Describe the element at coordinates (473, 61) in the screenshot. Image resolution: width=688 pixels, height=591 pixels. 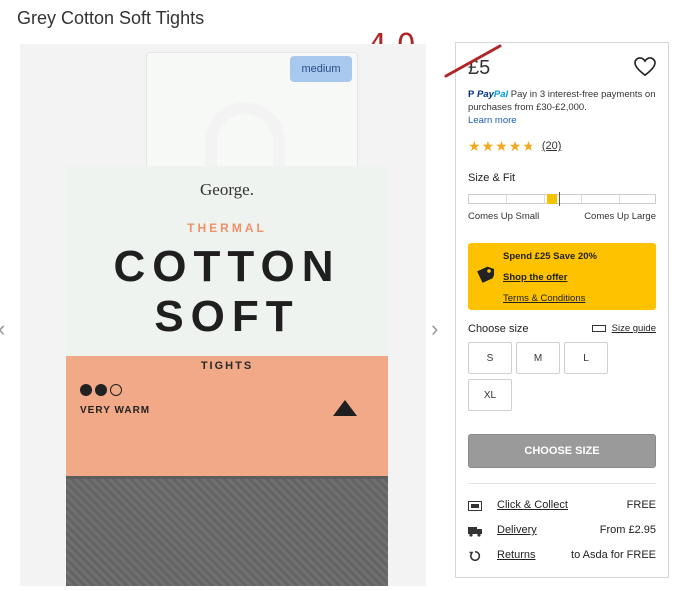
I see `price-strike-mark` at that location.